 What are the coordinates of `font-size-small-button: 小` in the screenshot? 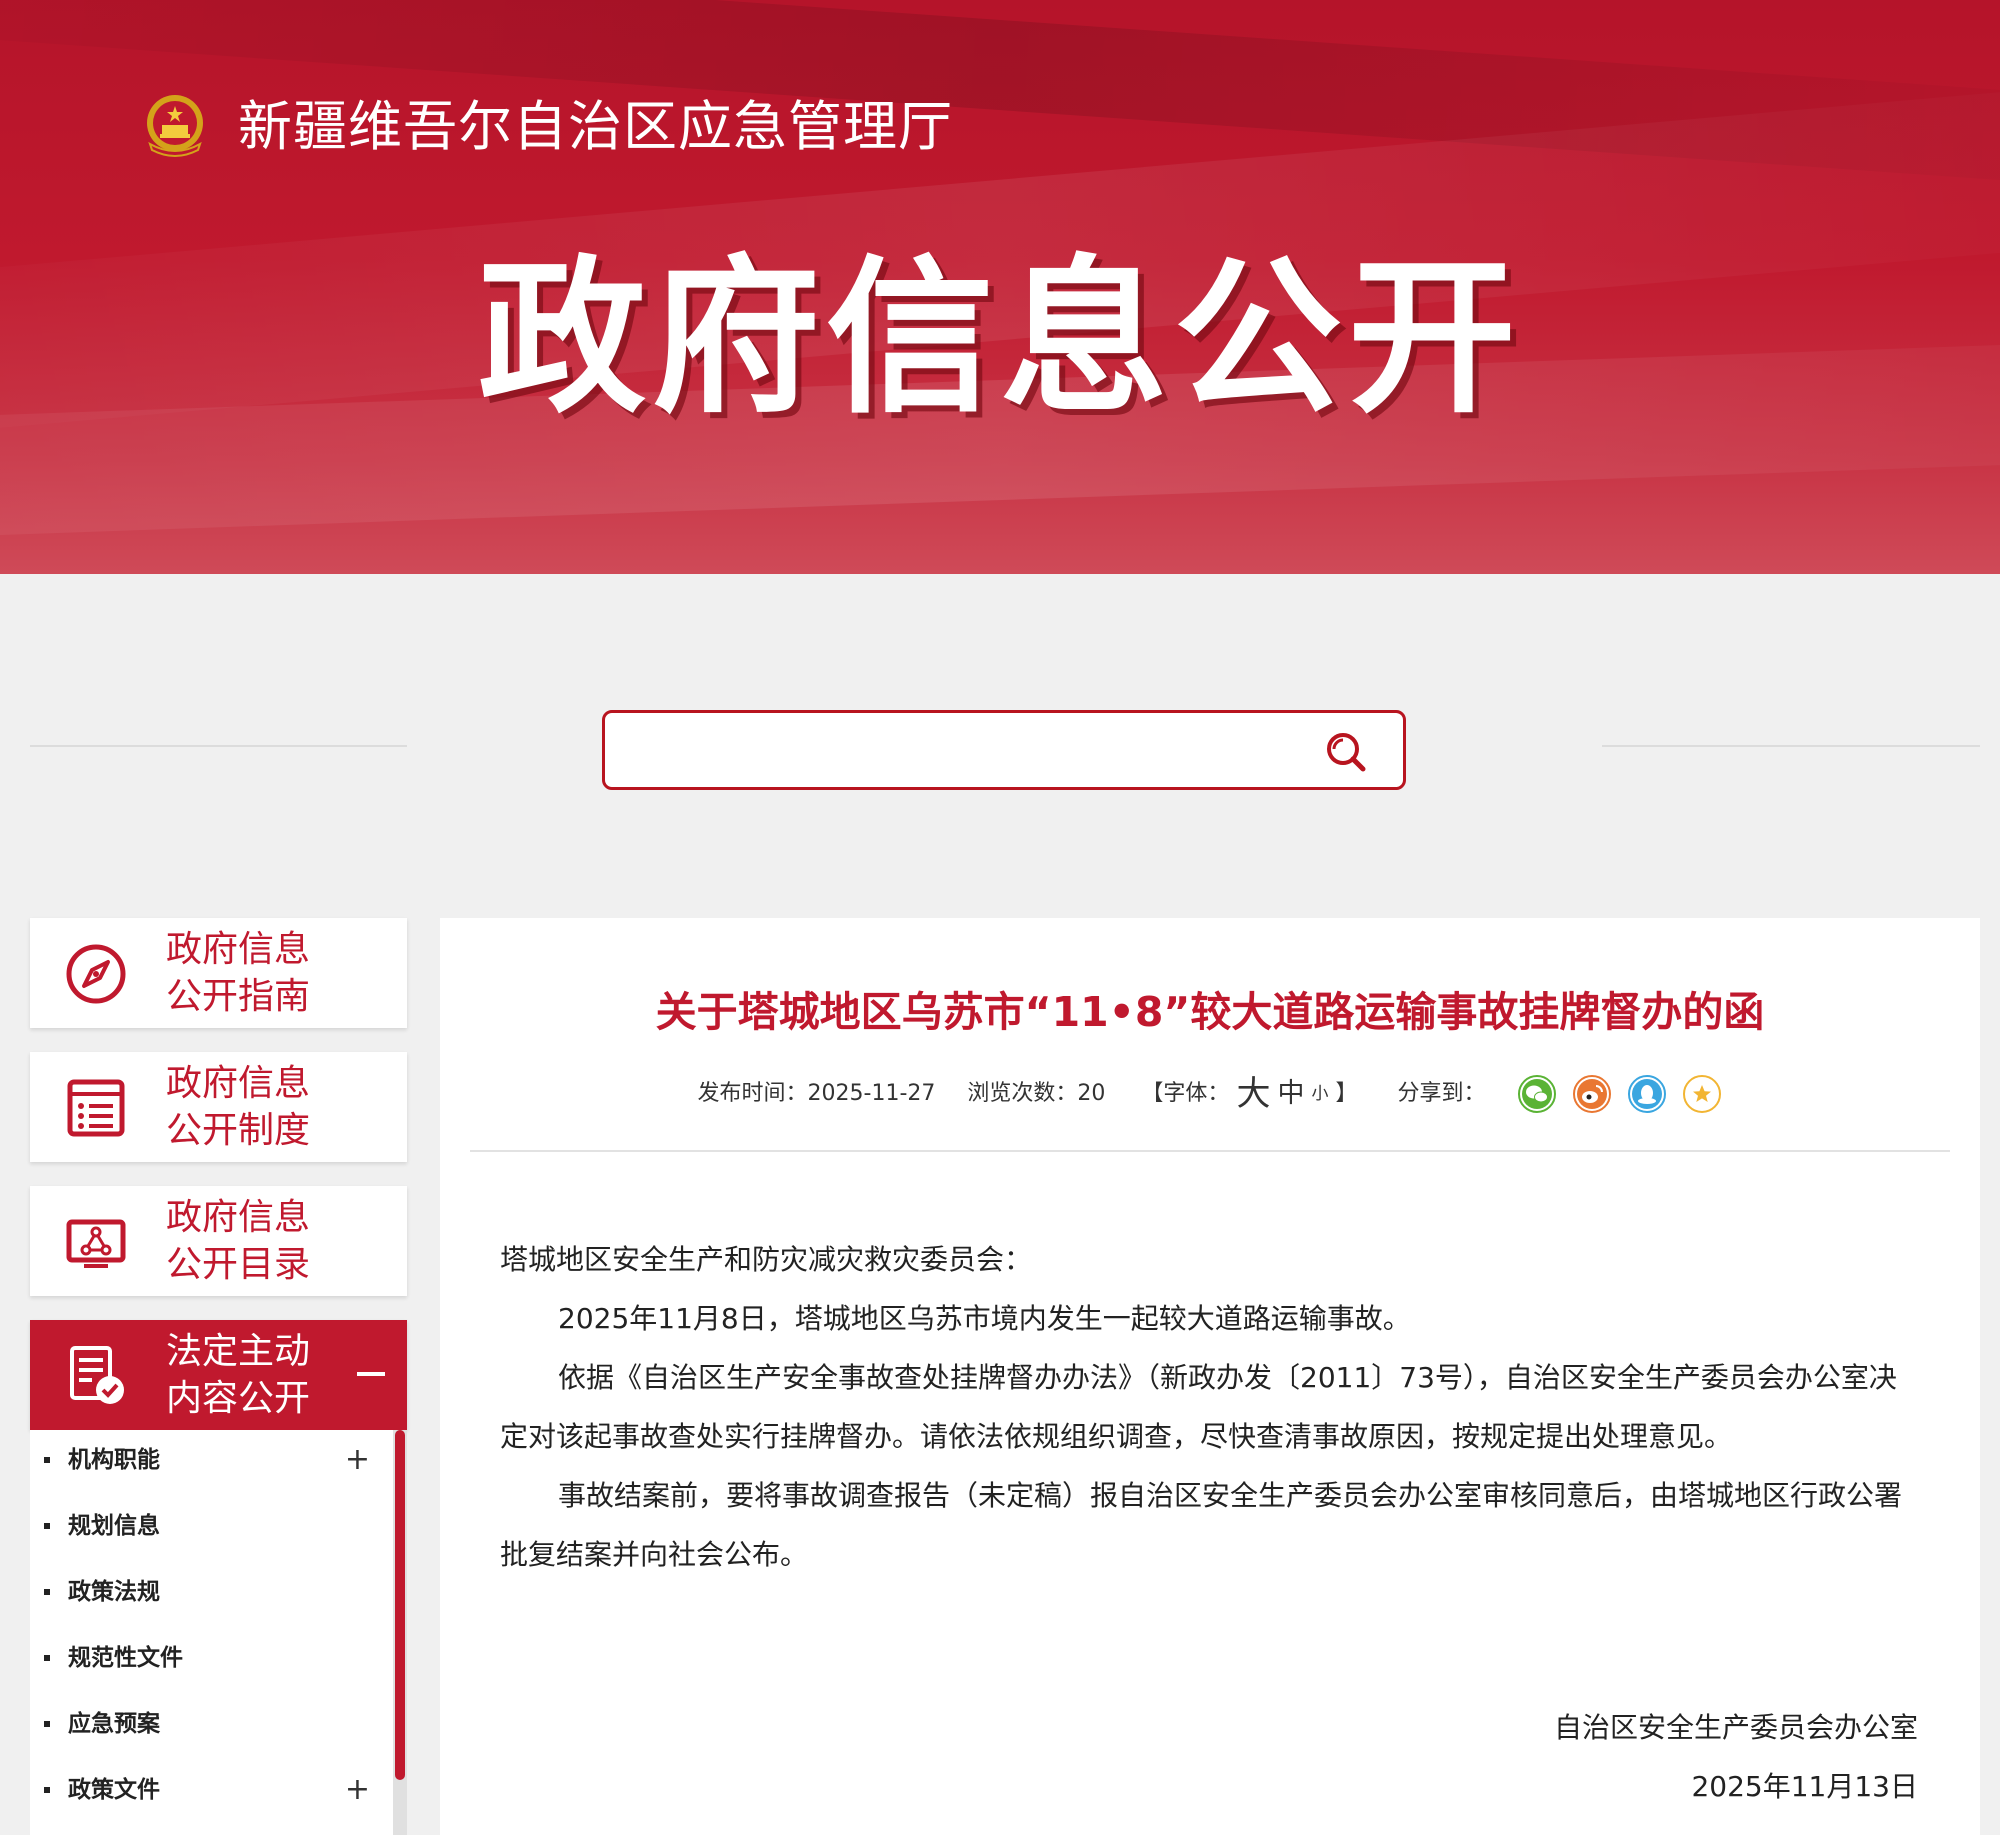 It's located at (1319, 1094).